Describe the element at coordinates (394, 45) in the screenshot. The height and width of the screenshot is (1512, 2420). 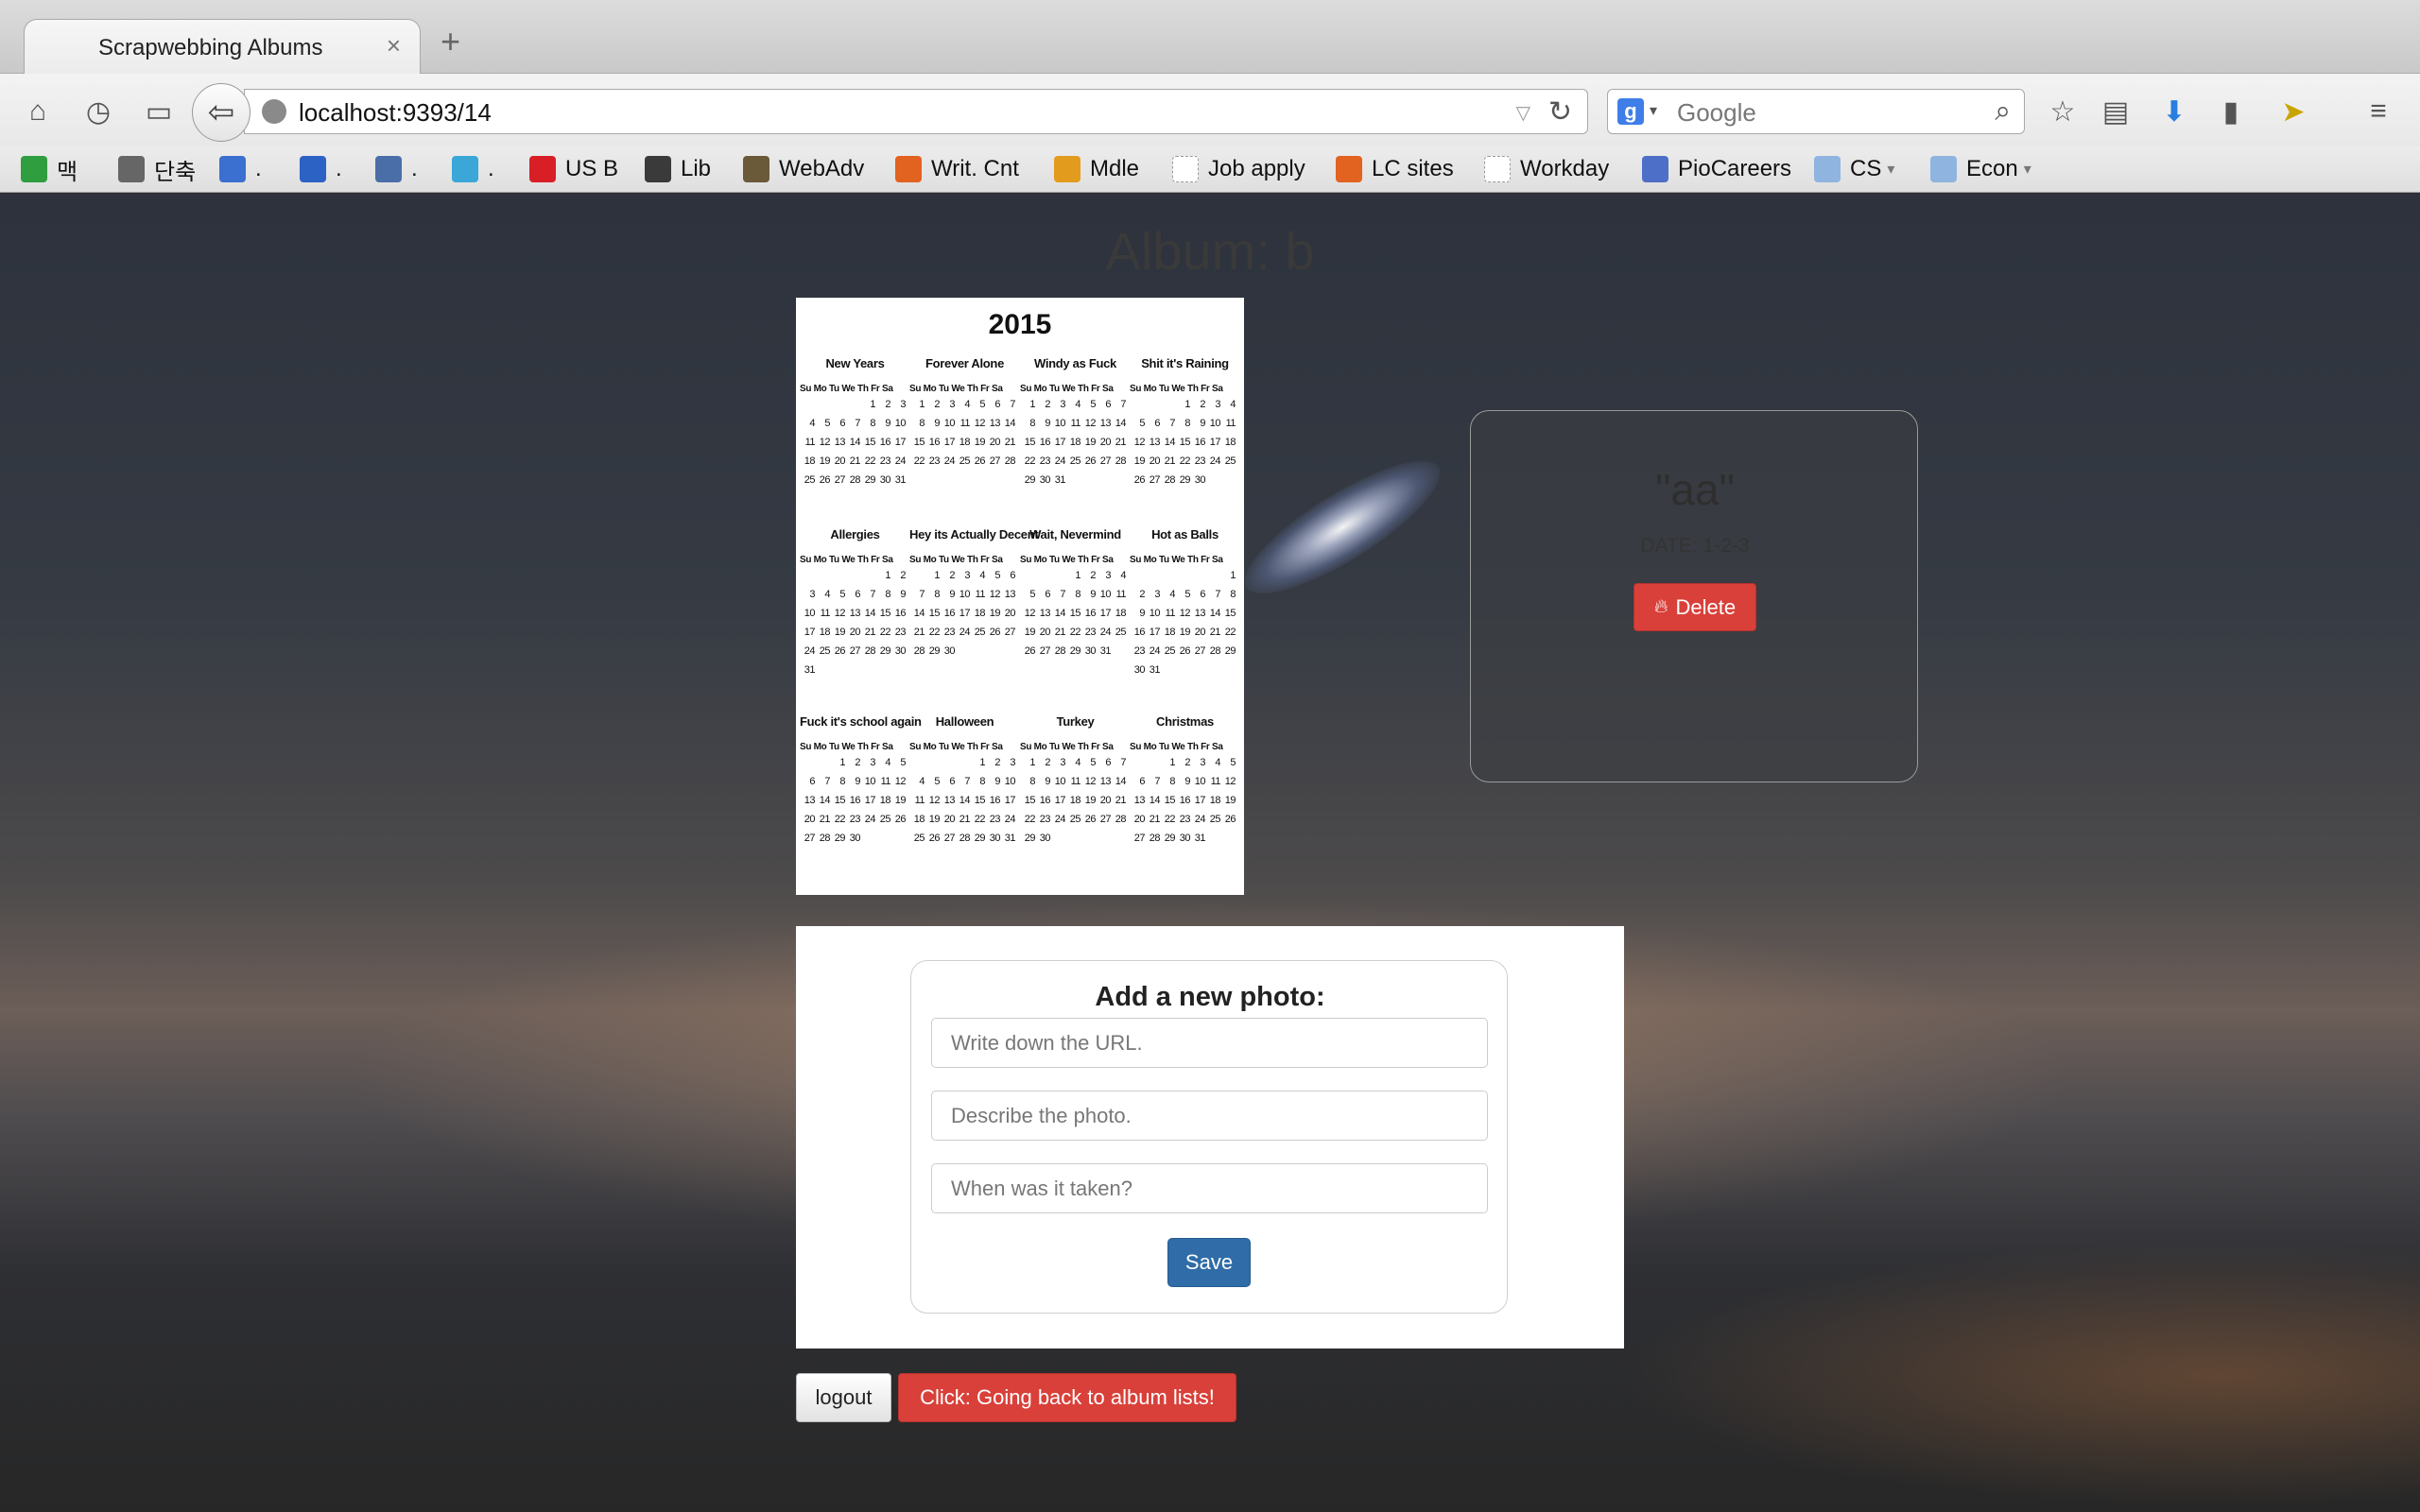
I see `tab-close-icon: ×` at that location.